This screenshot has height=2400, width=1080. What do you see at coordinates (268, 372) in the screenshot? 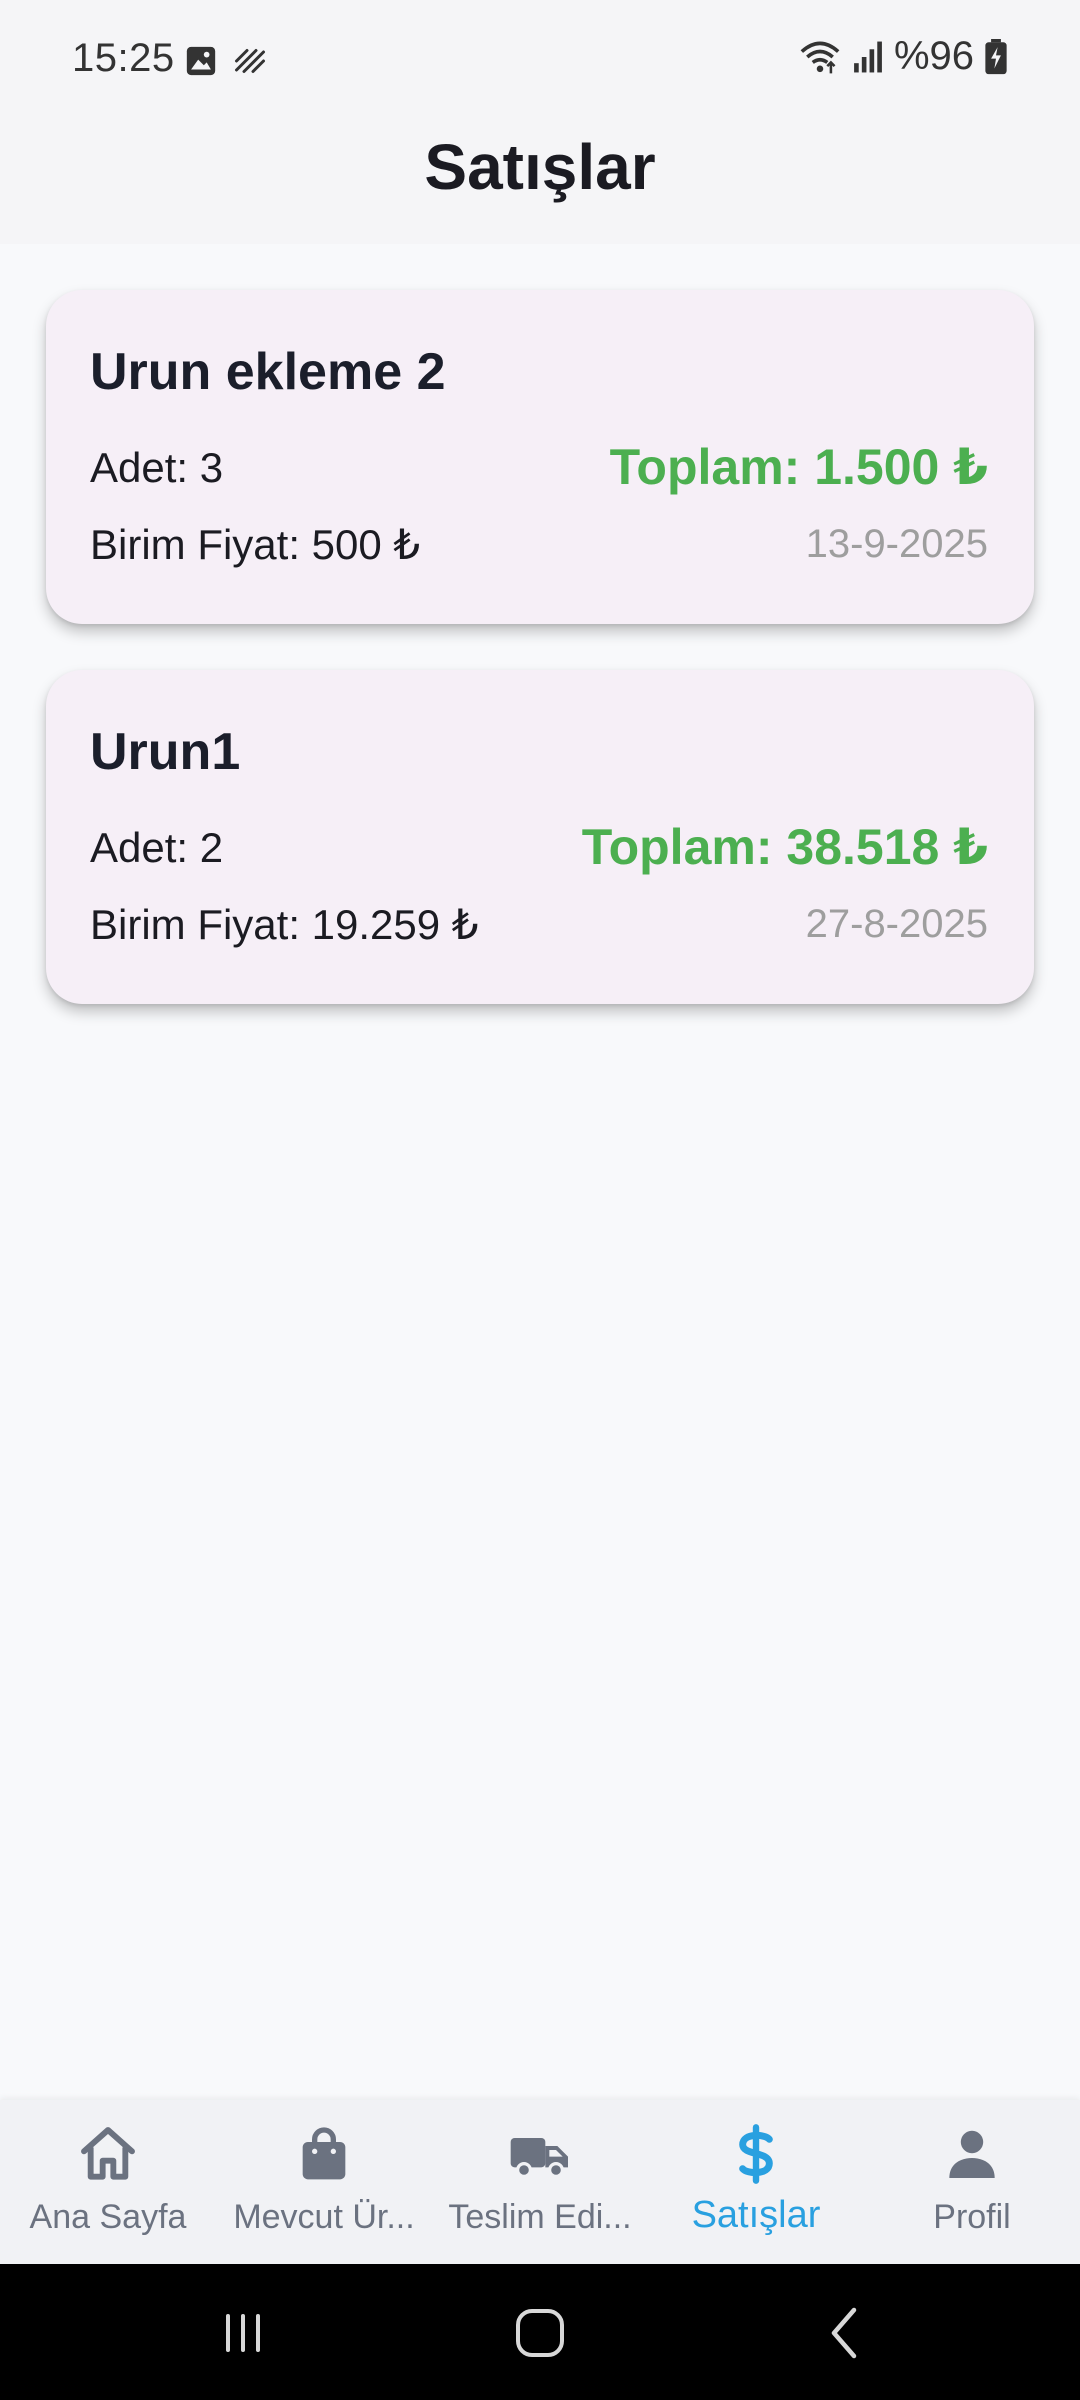
I see `product-name: Urun ekleme 2` at bounding box center [268, 372].